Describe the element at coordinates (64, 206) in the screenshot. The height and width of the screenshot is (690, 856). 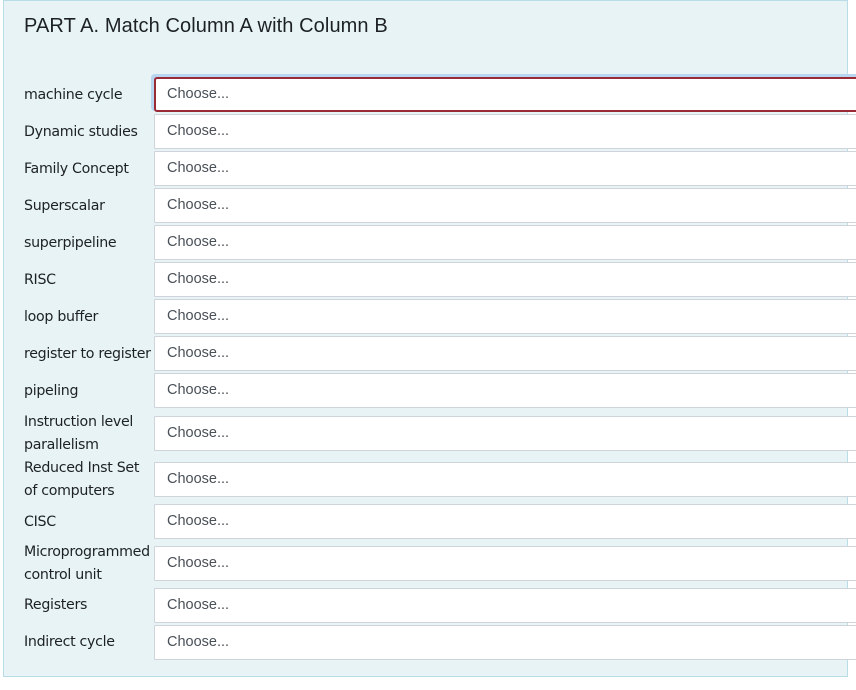
I see `column-a-label: Superscalar` at that location.